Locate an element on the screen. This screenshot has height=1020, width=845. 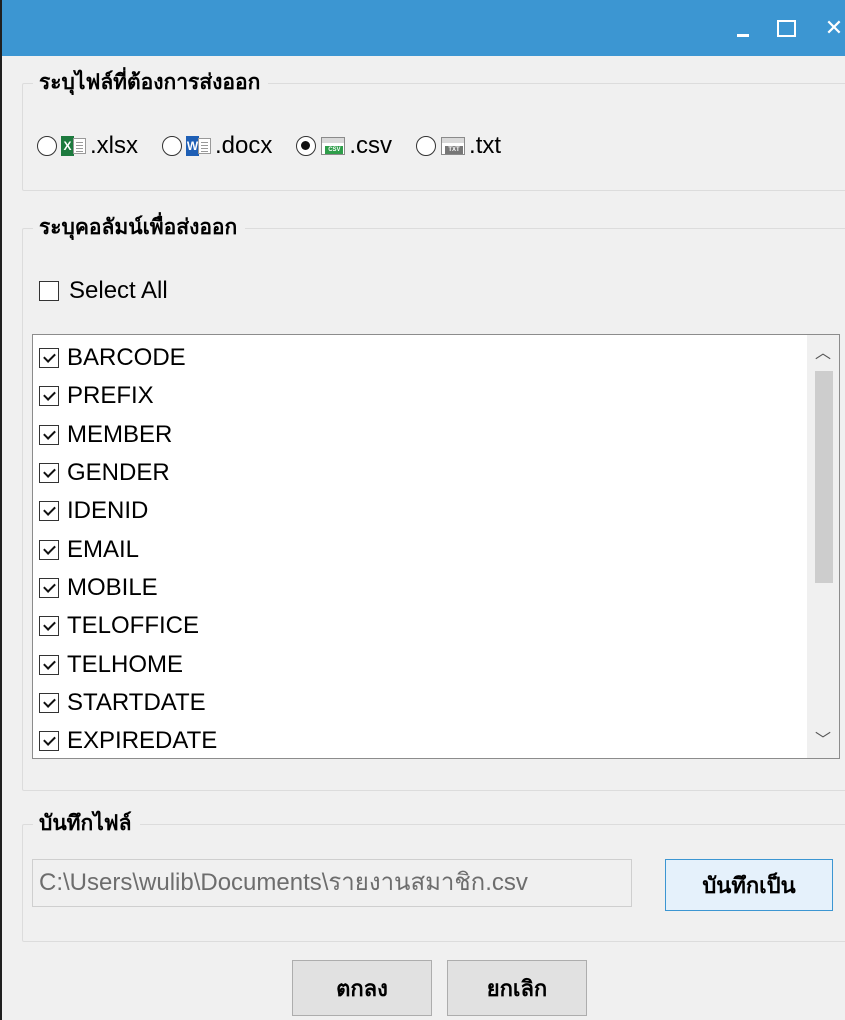
file-type-group-title: ระบุไฟล์ที่ต้องการส่งออก is located at coordinates (151, 83).